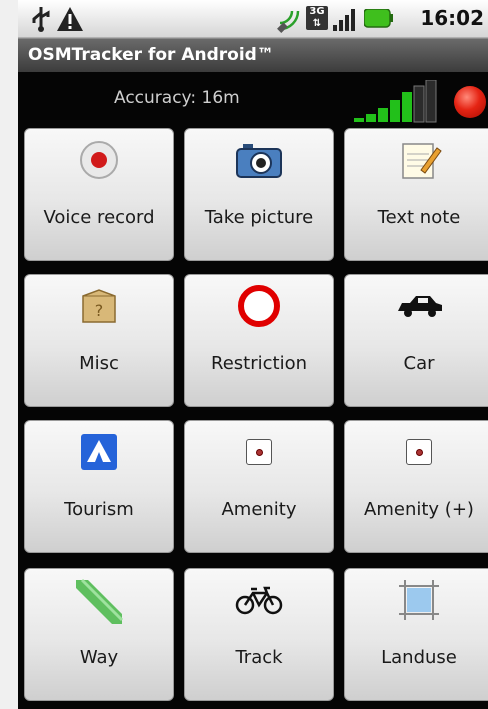  What do you see at coordinates (99, 160) in the screenshot?
I see `voice-record-icon` at bounding box center [99, 160].